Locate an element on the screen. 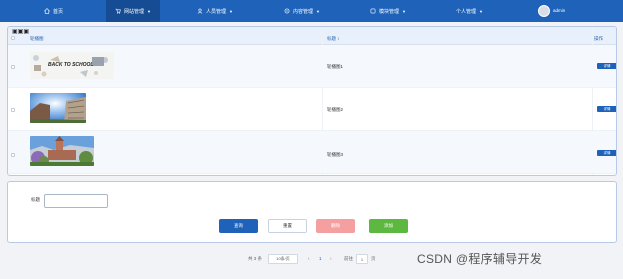 The image size is (623, 279). content-icon is located at coordinates (287, 11).